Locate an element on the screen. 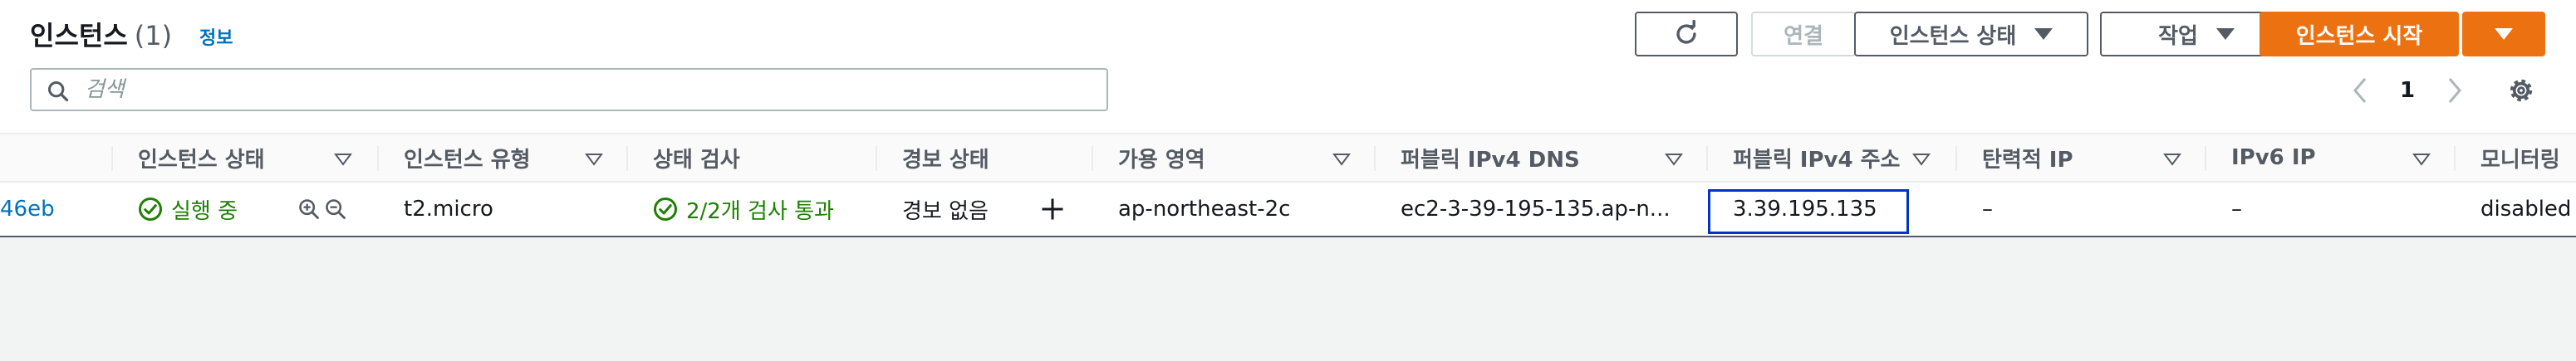 This screenshot has height=361, width=2576. add-alarm-button is located at coordinates (1052, 209).